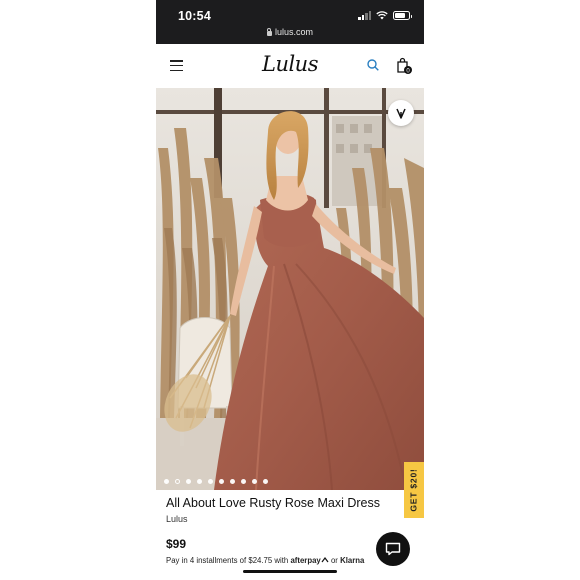 The image size is (580, 580). I want to click on gallery-dot-active, so click(177, 481).